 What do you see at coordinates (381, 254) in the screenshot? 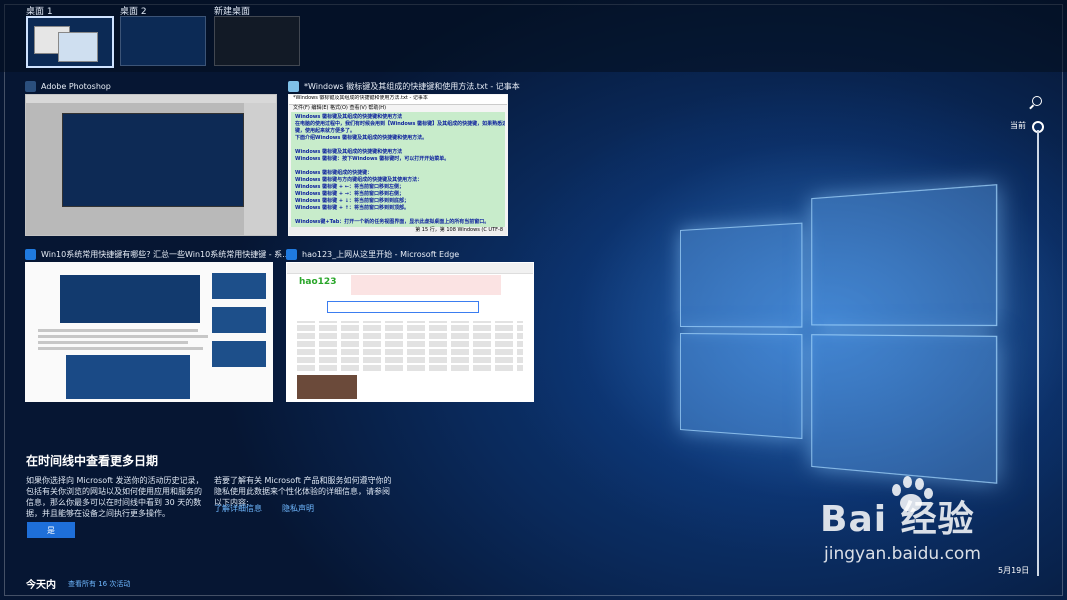
I see `window-title-text: hao123_上网从这里开始 - Microsoft Edge` at bounding box center [381, 254].